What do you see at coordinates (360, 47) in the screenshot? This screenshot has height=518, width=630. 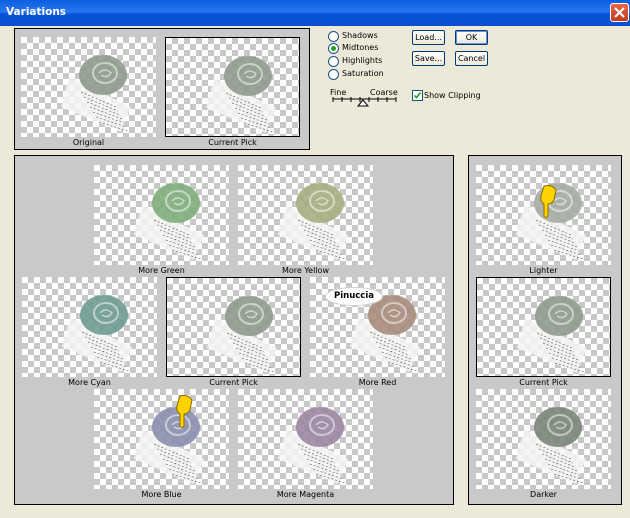 I see `radio-midtones-label: Midtones` at bounding box center [360, 47].